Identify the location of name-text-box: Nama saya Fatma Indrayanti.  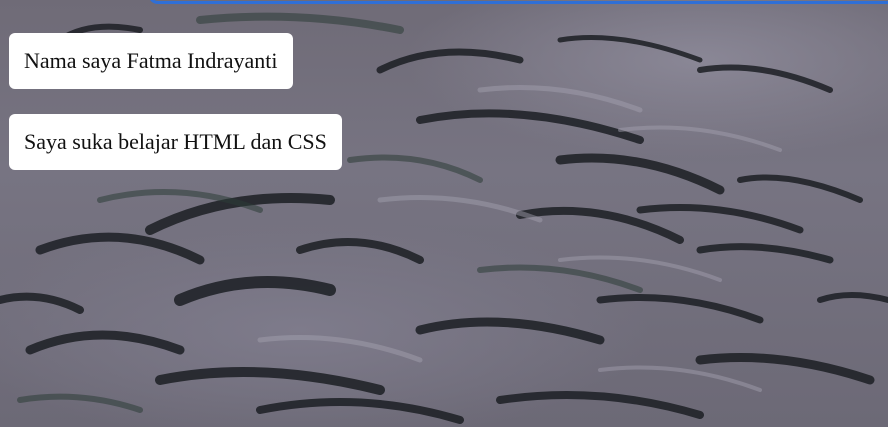
(151, 61).